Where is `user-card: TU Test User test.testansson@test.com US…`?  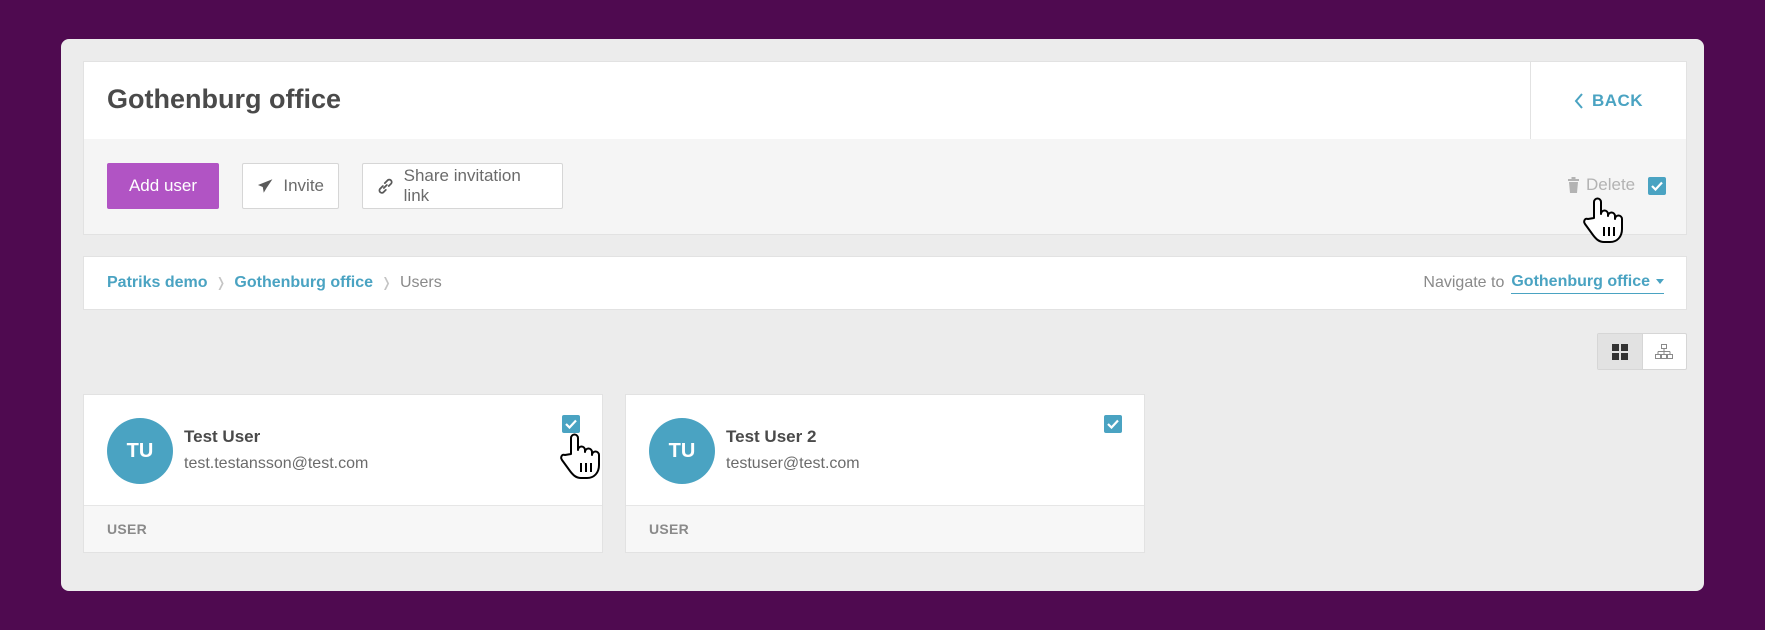
user-card: TU Test User test.testansson@test.com US… is located at coordinates (343, 473).